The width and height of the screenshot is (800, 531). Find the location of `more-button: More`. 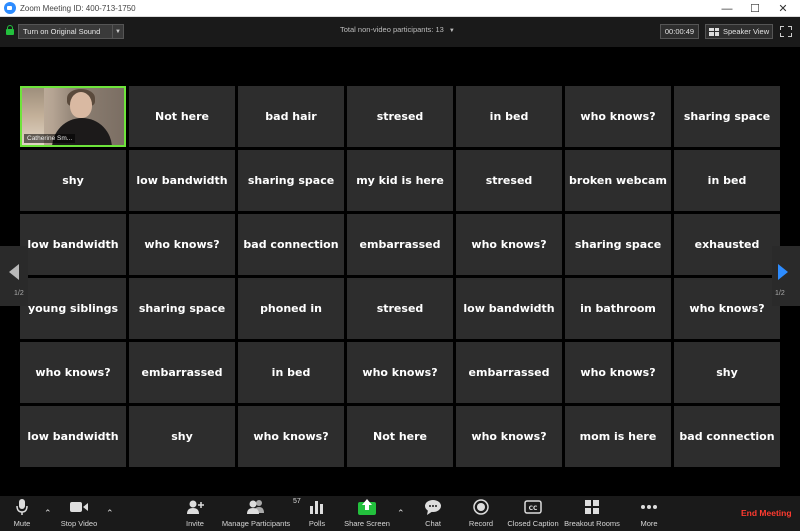

more-button: More is located at coordinates (649, 513).